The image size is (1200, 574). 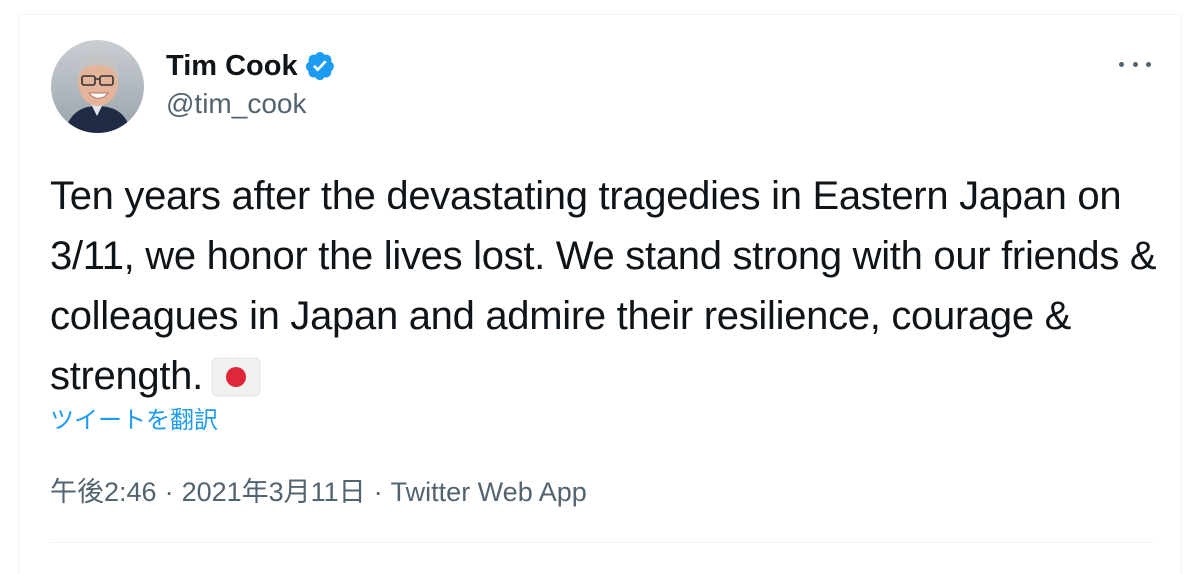 I want to click on author-name: Tim Cook, so click(x=232, y=66).